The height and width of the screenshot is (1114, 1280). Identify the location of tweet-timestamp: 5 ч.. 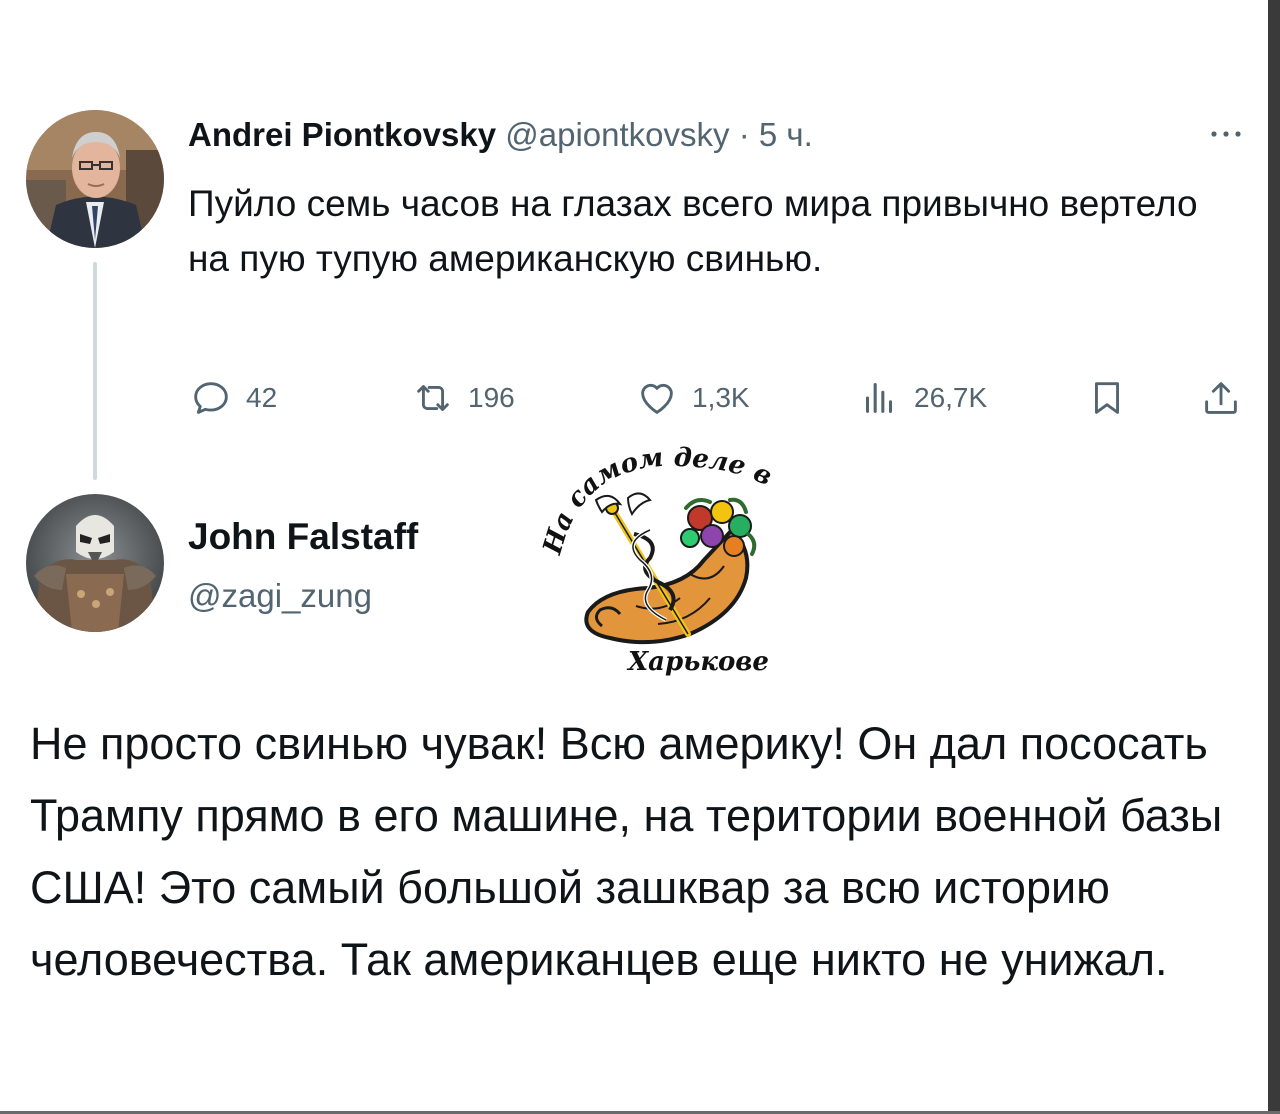
(786, 134).